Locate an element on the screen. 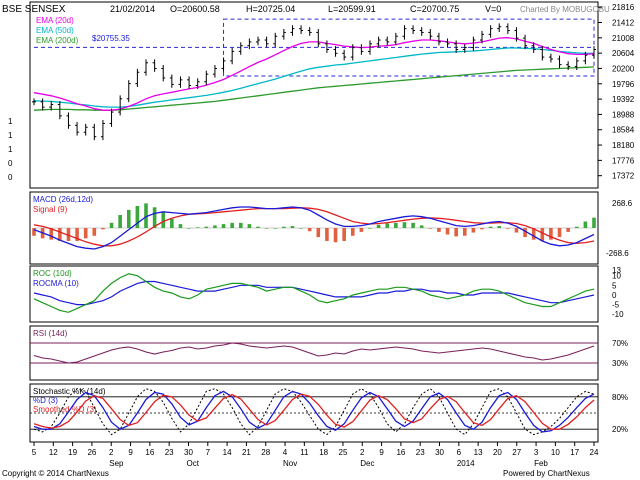 The image size is (640, 480). x-day-label: 27 is located at coordinates (516, 452).